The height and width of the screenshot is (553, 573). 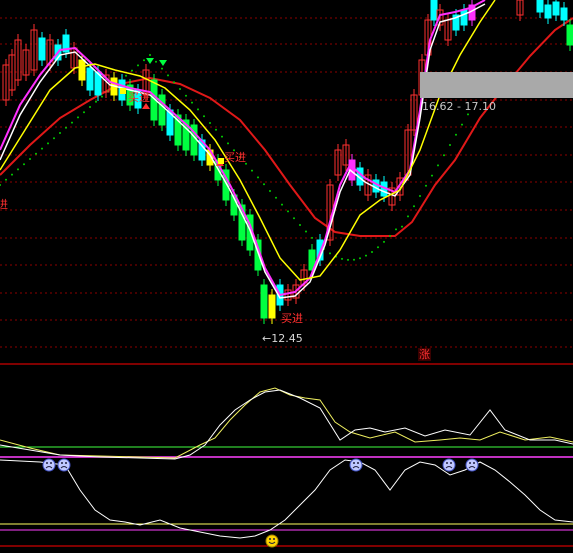 I want to click on price-tooltip-box, so click(x=496, y=85).